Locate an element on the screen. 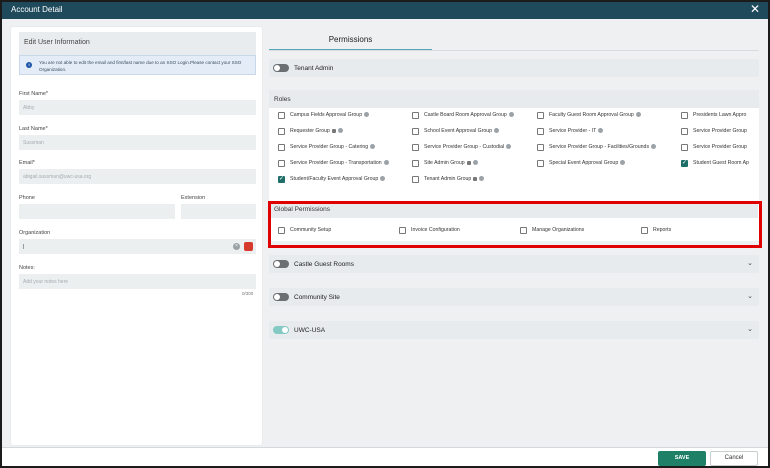 The height and width of the screenshot is (468, 770). role-label-text: Service Provider Group - Custodial is located at coordinates (464, 147).